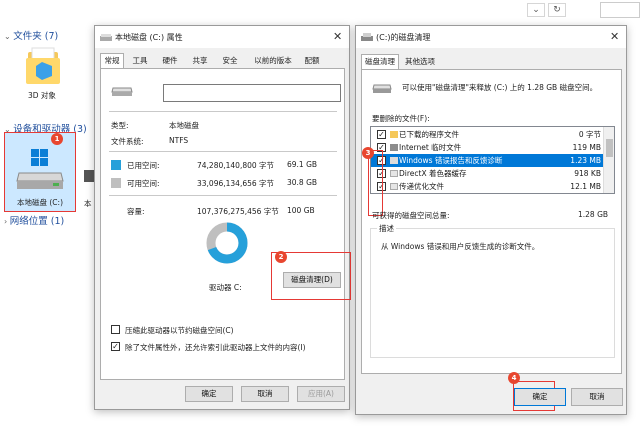 This screenshot has height=430, width=640. I want to click on step-badge-3: 3, so click(368, 153).